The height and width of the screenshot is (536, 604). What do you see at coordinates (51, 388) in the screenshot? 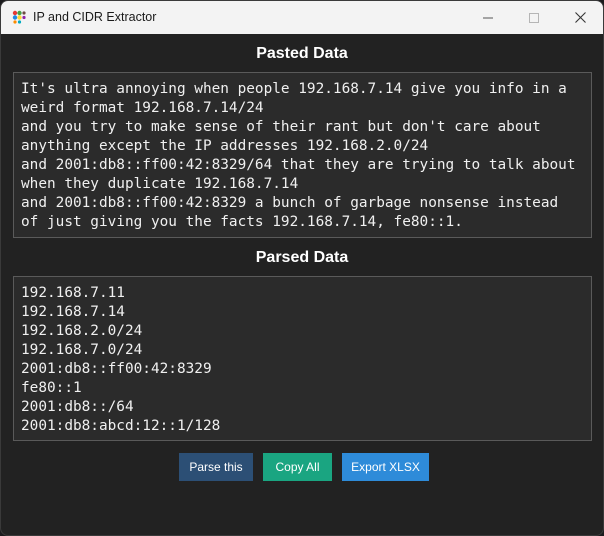
I see `parsed-line: fe80::1` at bounding box center [51, 388].